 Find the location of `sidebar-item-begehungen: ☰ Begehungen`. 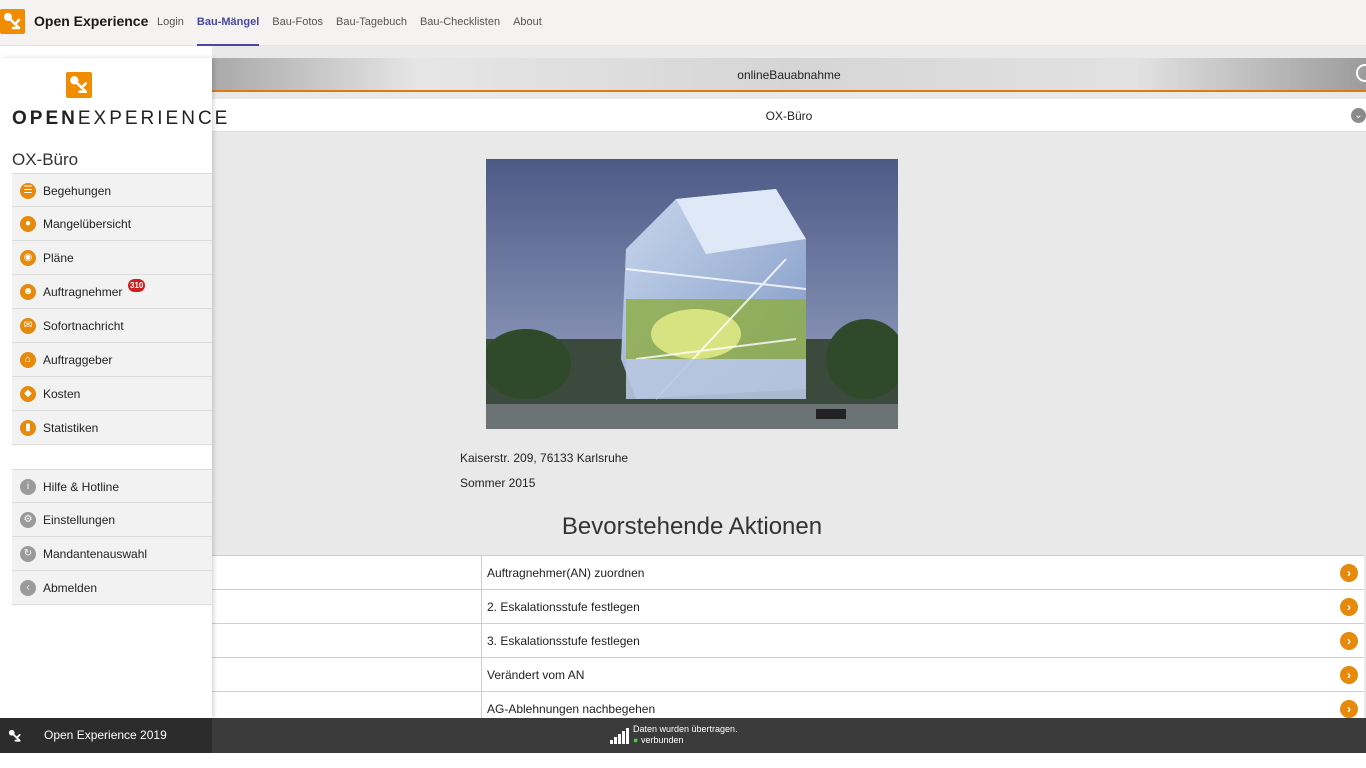

sidebar-item-begehungen: ☰ Begehungen is located at coordinates (112, 190).